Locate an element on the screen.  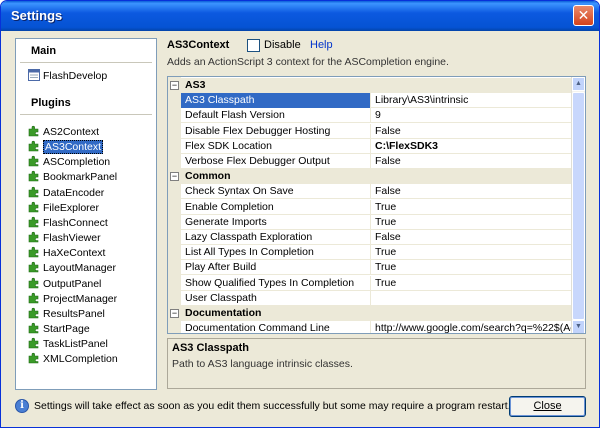
sidebar-item-plugin: StartPage is located at coordinates (59, 329).